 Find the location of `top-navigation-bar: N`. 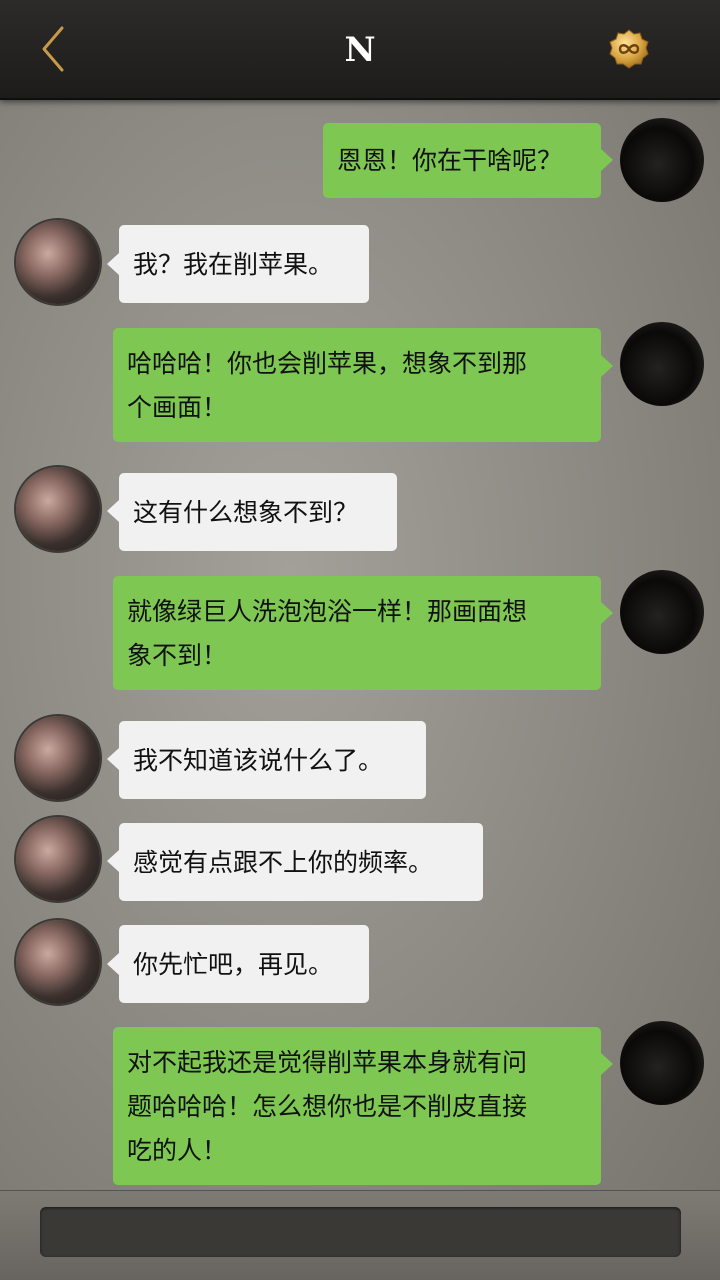

top-navigation-bar: N is located at coordinates (360, 50).